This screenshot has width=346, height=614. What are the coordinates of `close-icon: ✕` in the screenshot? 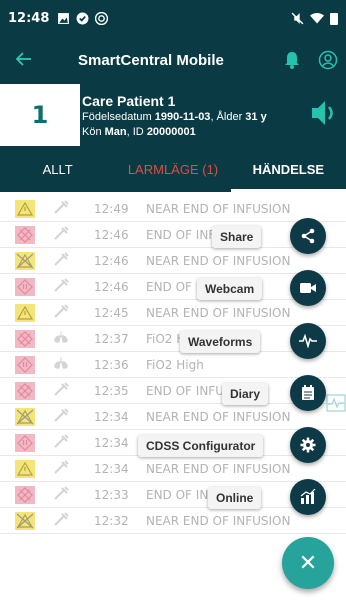 It's located at (308, 562).